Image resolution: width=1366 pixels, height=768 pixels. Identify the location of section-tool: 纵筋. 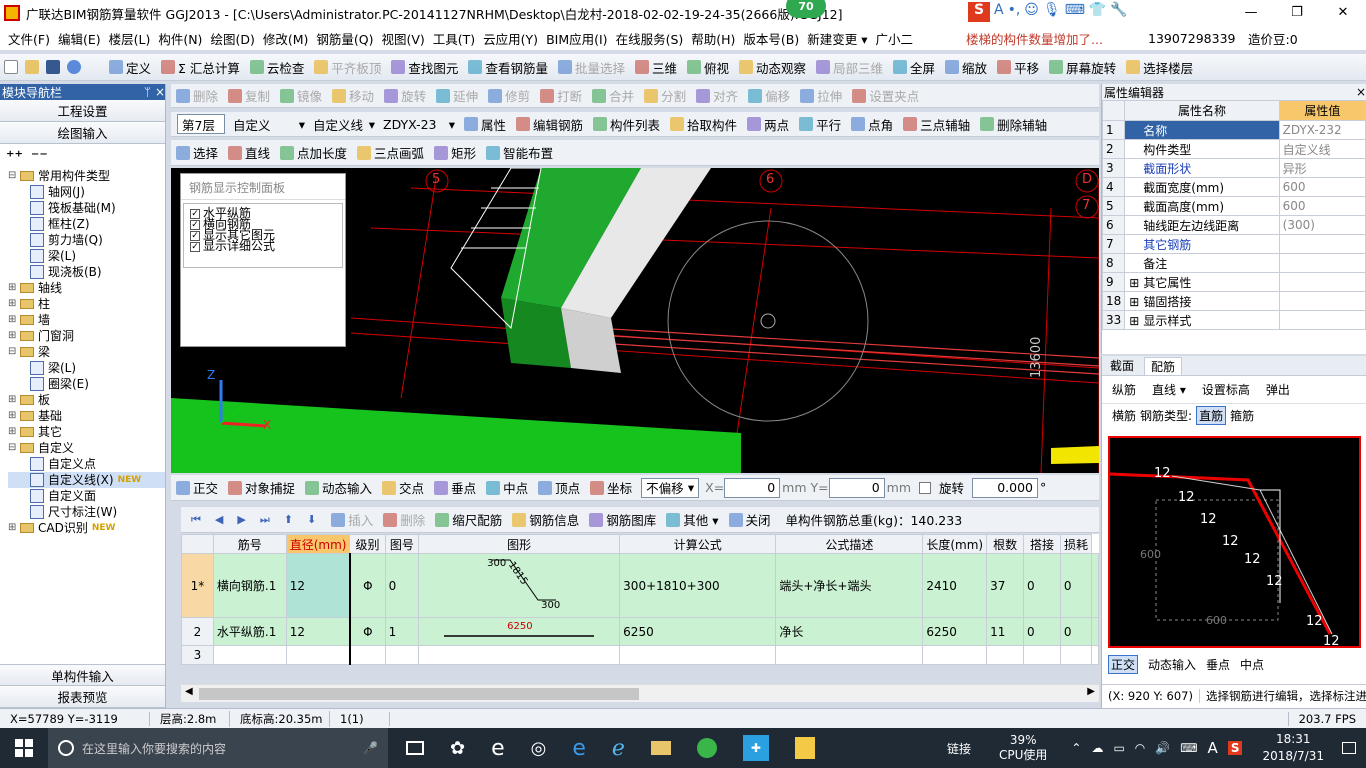
(1124, 389).